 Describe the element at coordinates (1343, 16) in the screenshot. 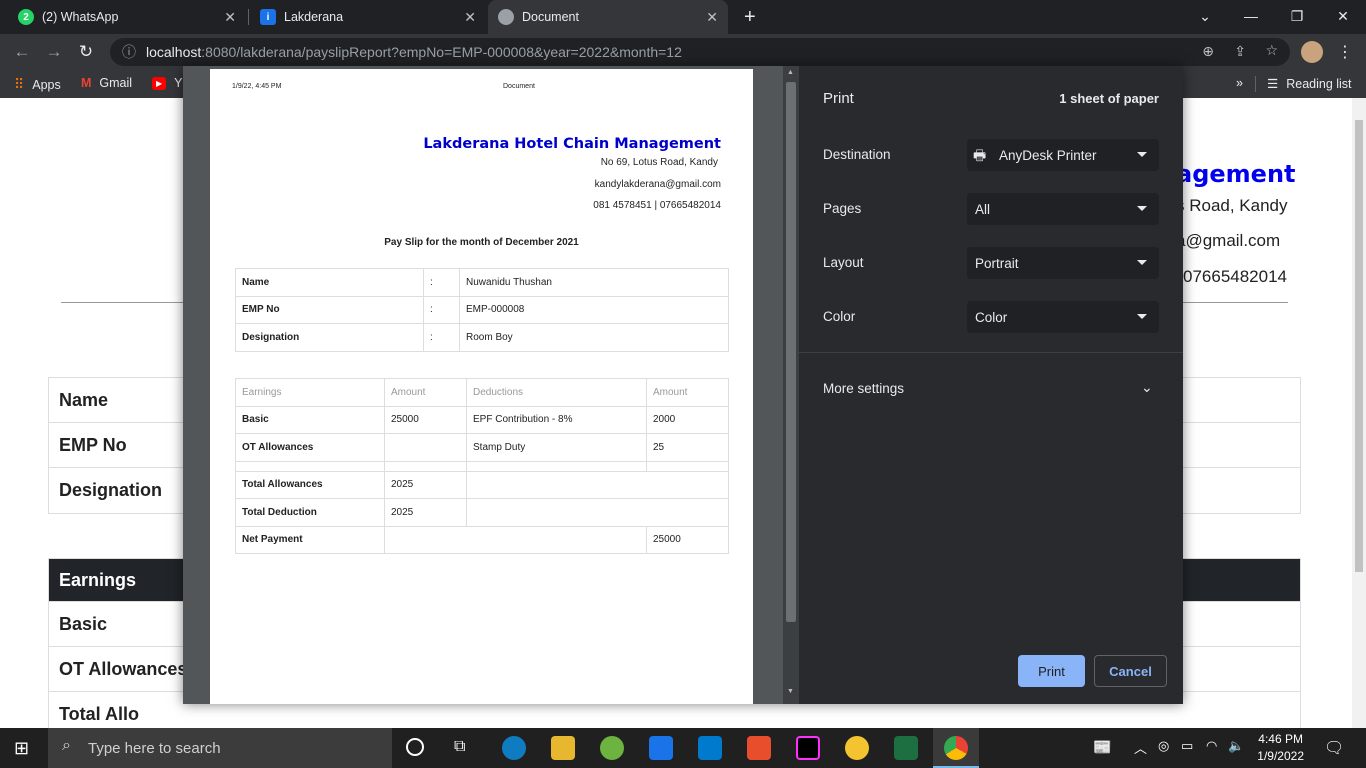

I see `close-window-icon: ✕` at that location.